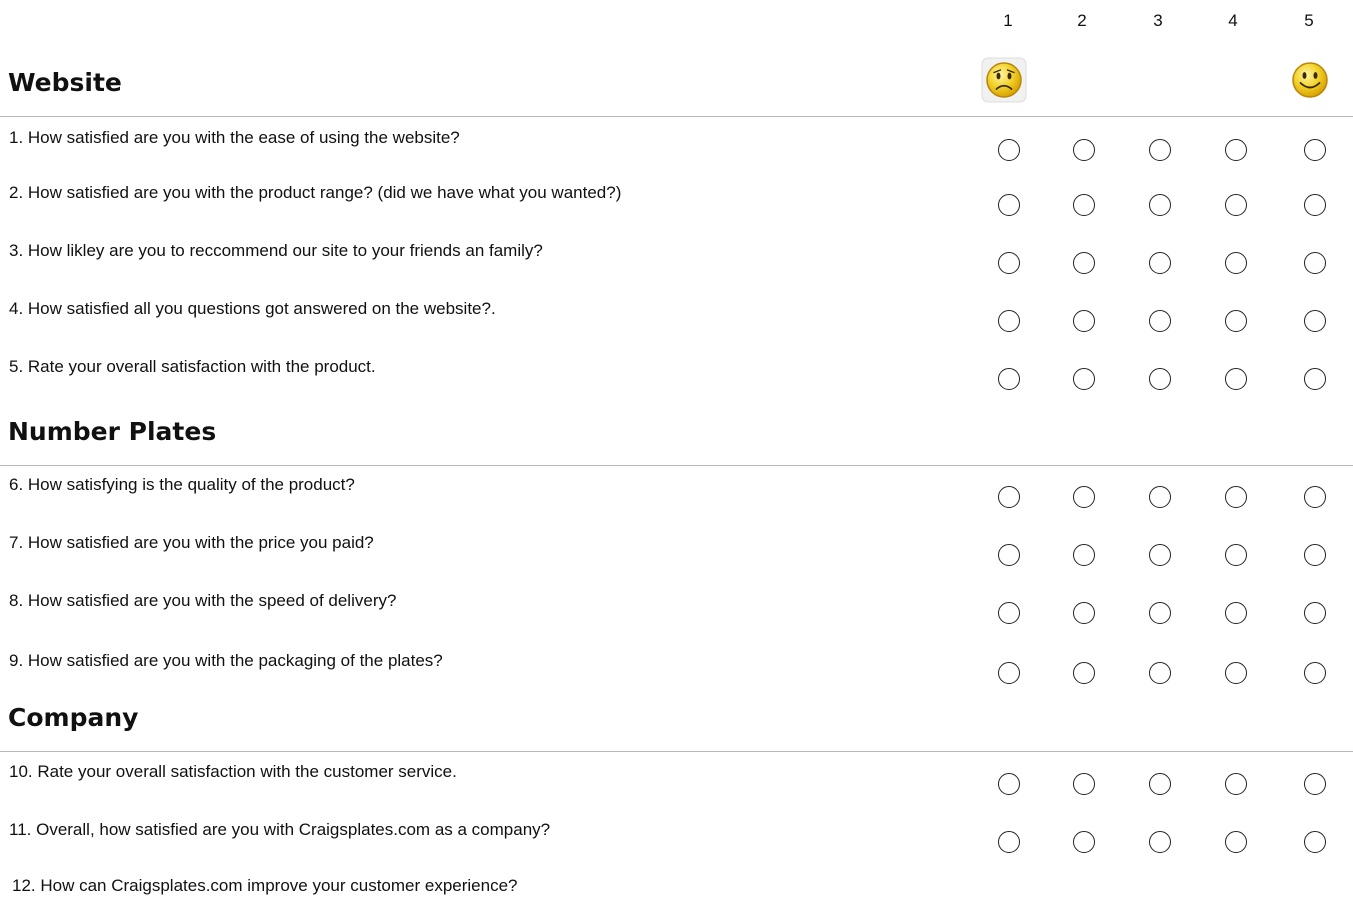  What do you see at coordinates (1160, 497) in the screenshot?
I see `q6-option-3-radio` at bounding box center [1160, 497].